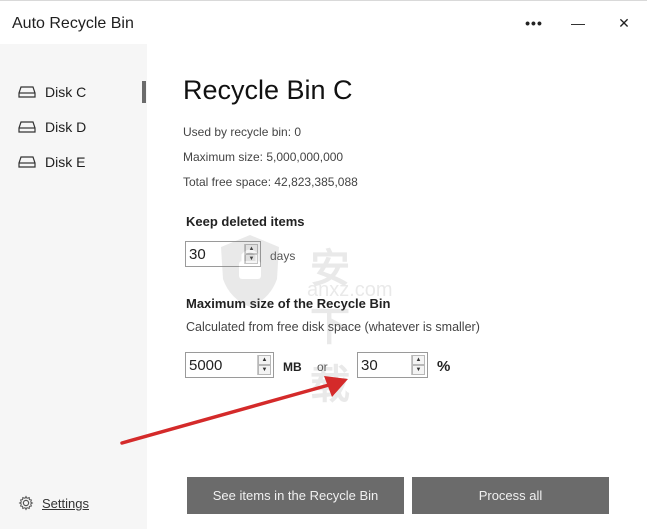 The image size is (647, 529). Describe the element at coordinates (534, 23) in the screenshot. I see `more-options-button: •••` at that location.